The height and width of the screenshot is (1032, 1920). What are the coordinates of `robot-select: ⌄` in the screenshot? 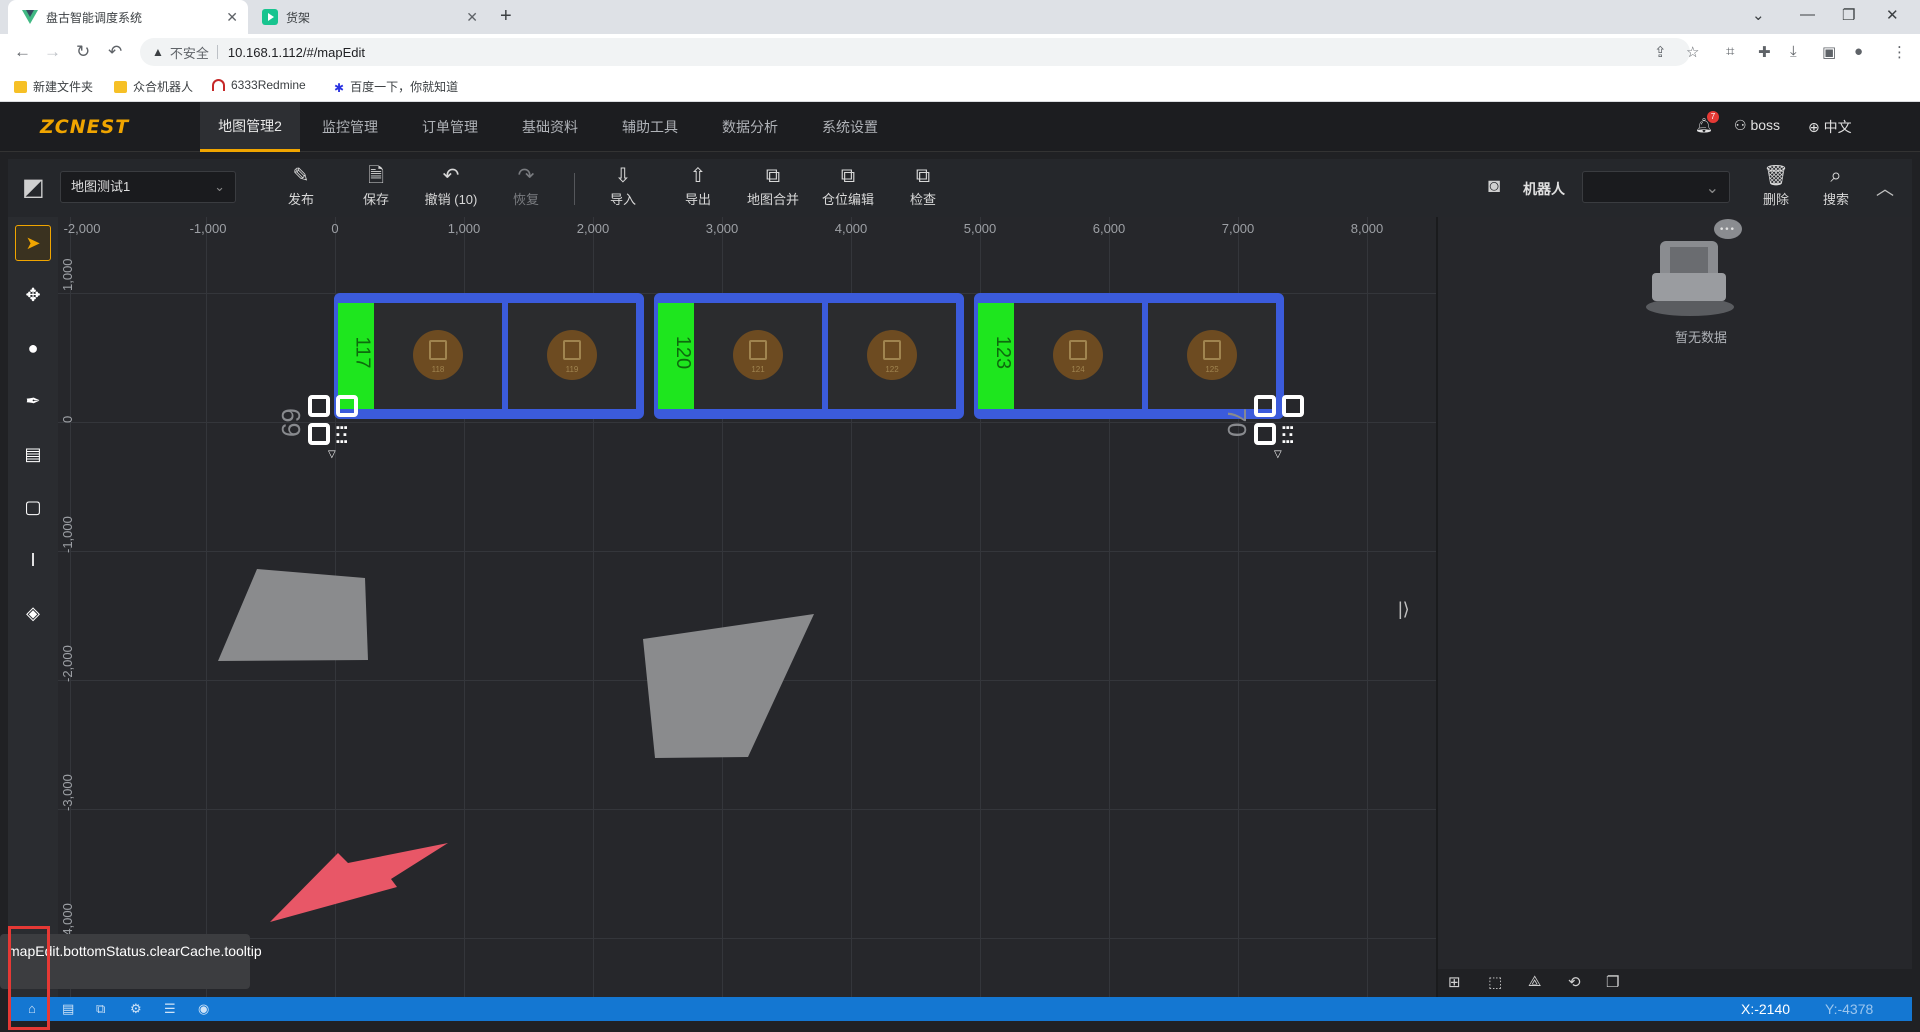 It's located at (1656, 187).